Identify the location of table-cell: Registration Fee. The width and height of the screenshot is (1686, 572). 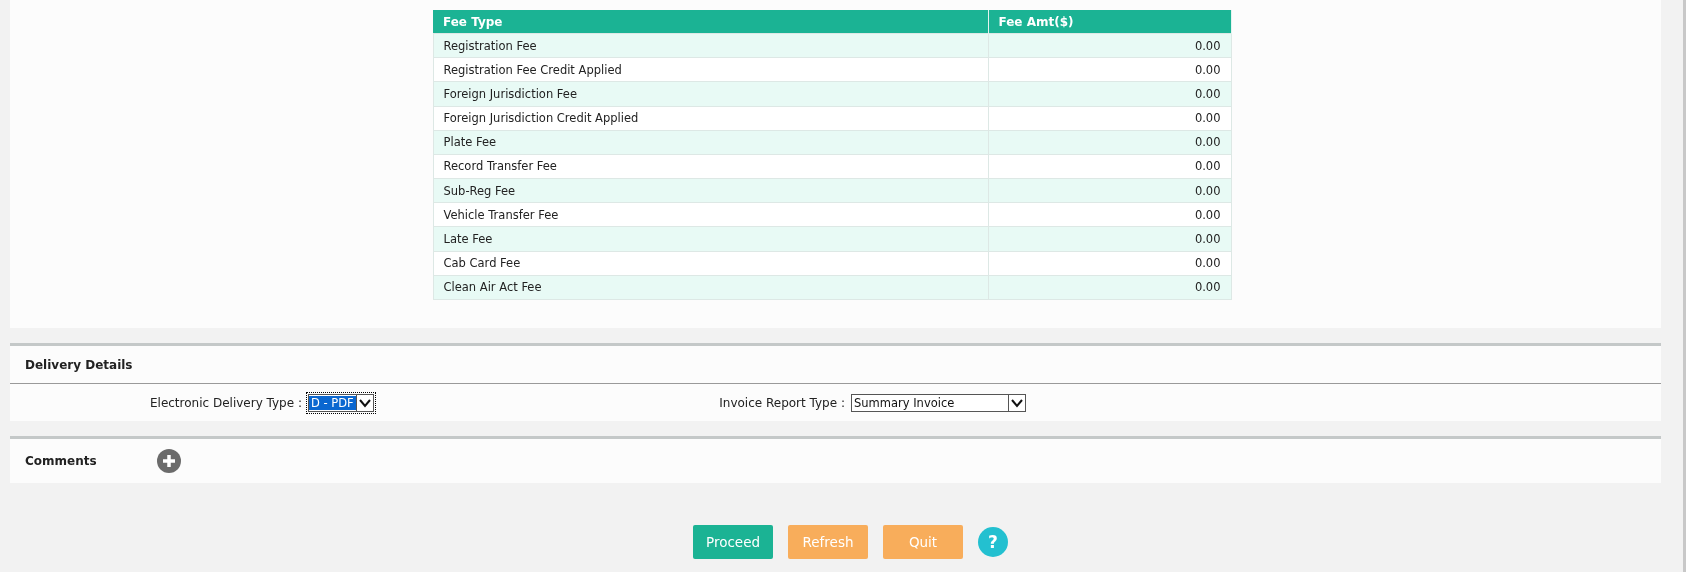
(710, 45).